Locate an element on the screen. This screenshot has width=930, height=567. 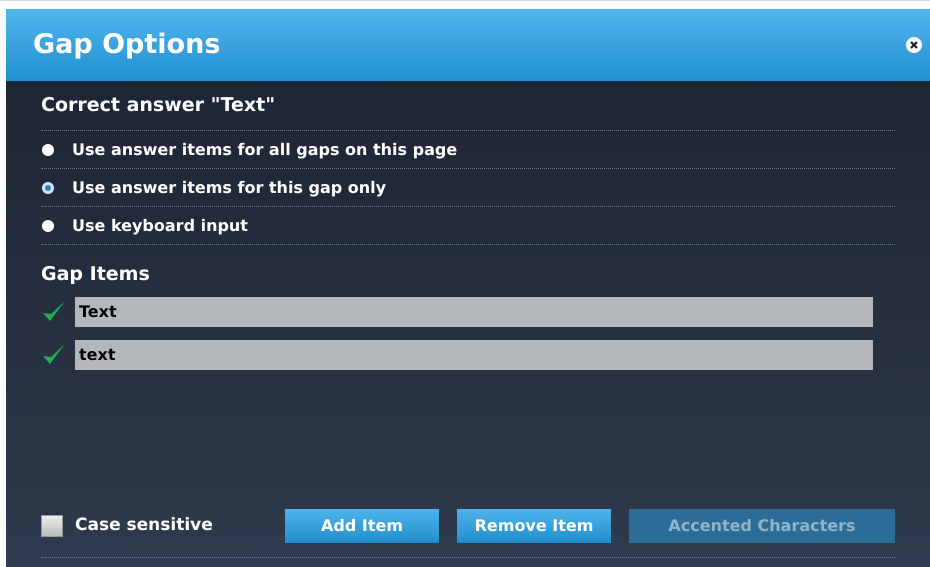
option-label: Use answer items for this gap only is located at coordinates (229, 187).